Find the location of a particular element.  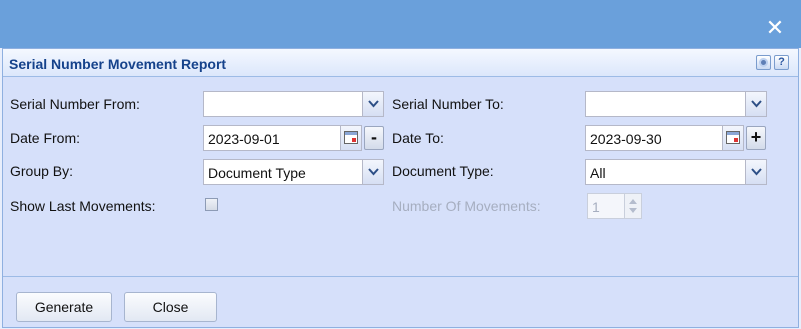

serial-from-label: Serial Number From: is located at coordinates (75, 104).